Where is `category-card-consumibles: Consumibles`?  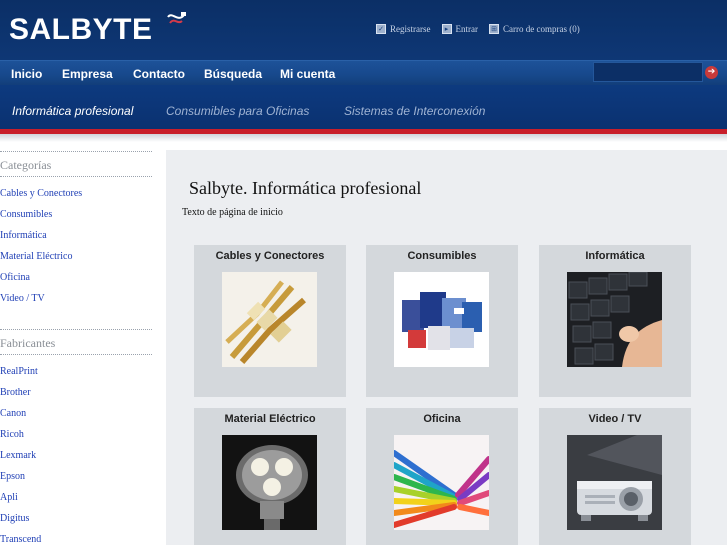
category-card-consumibles: Consumibles is located at coordinates (442, 321).